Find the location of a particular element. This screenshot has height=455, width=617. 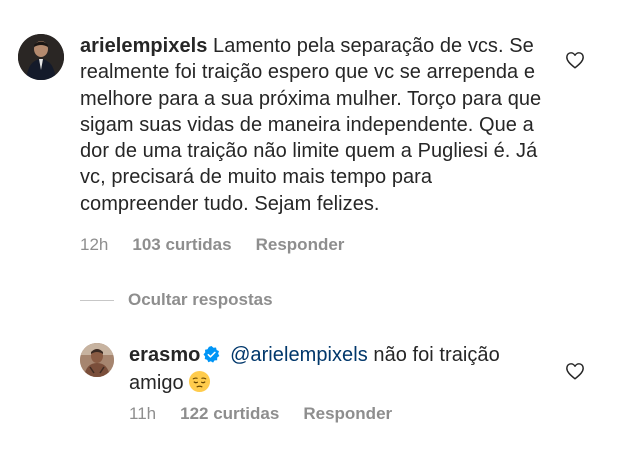

reply-reply-button: Responder is located at coordinates (347, 414).